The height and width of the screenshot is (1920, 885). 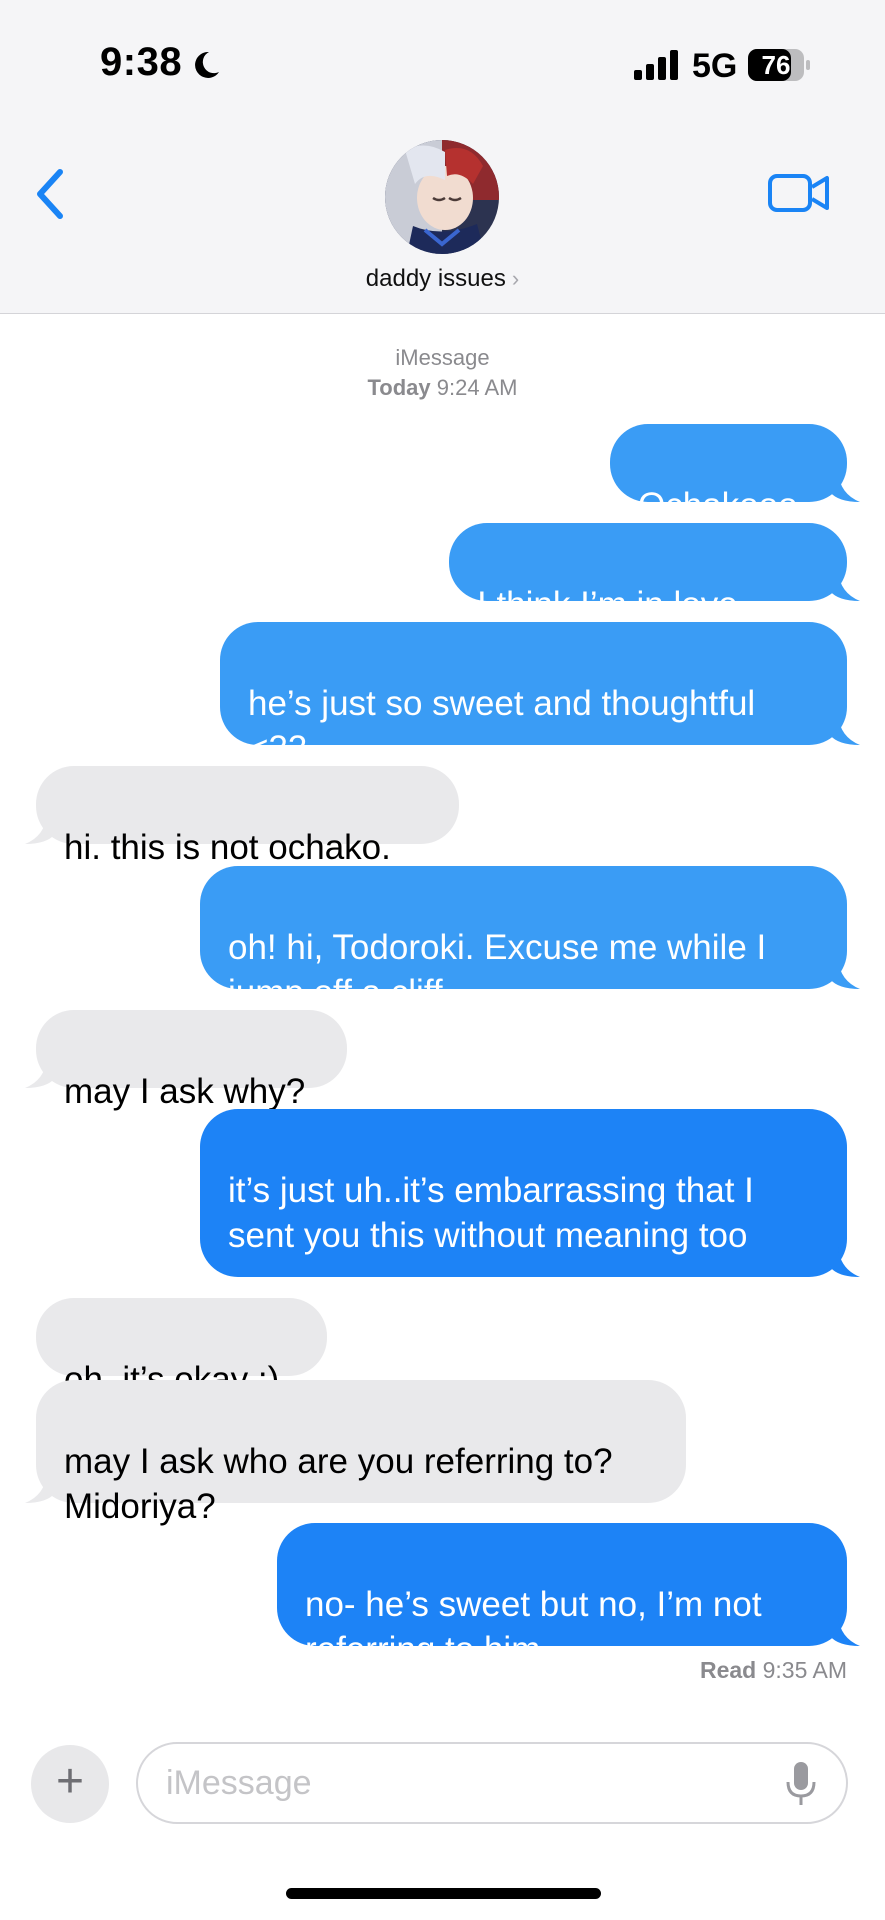 I want to click on cellular-signal-icon, so click(x=656, y=65).